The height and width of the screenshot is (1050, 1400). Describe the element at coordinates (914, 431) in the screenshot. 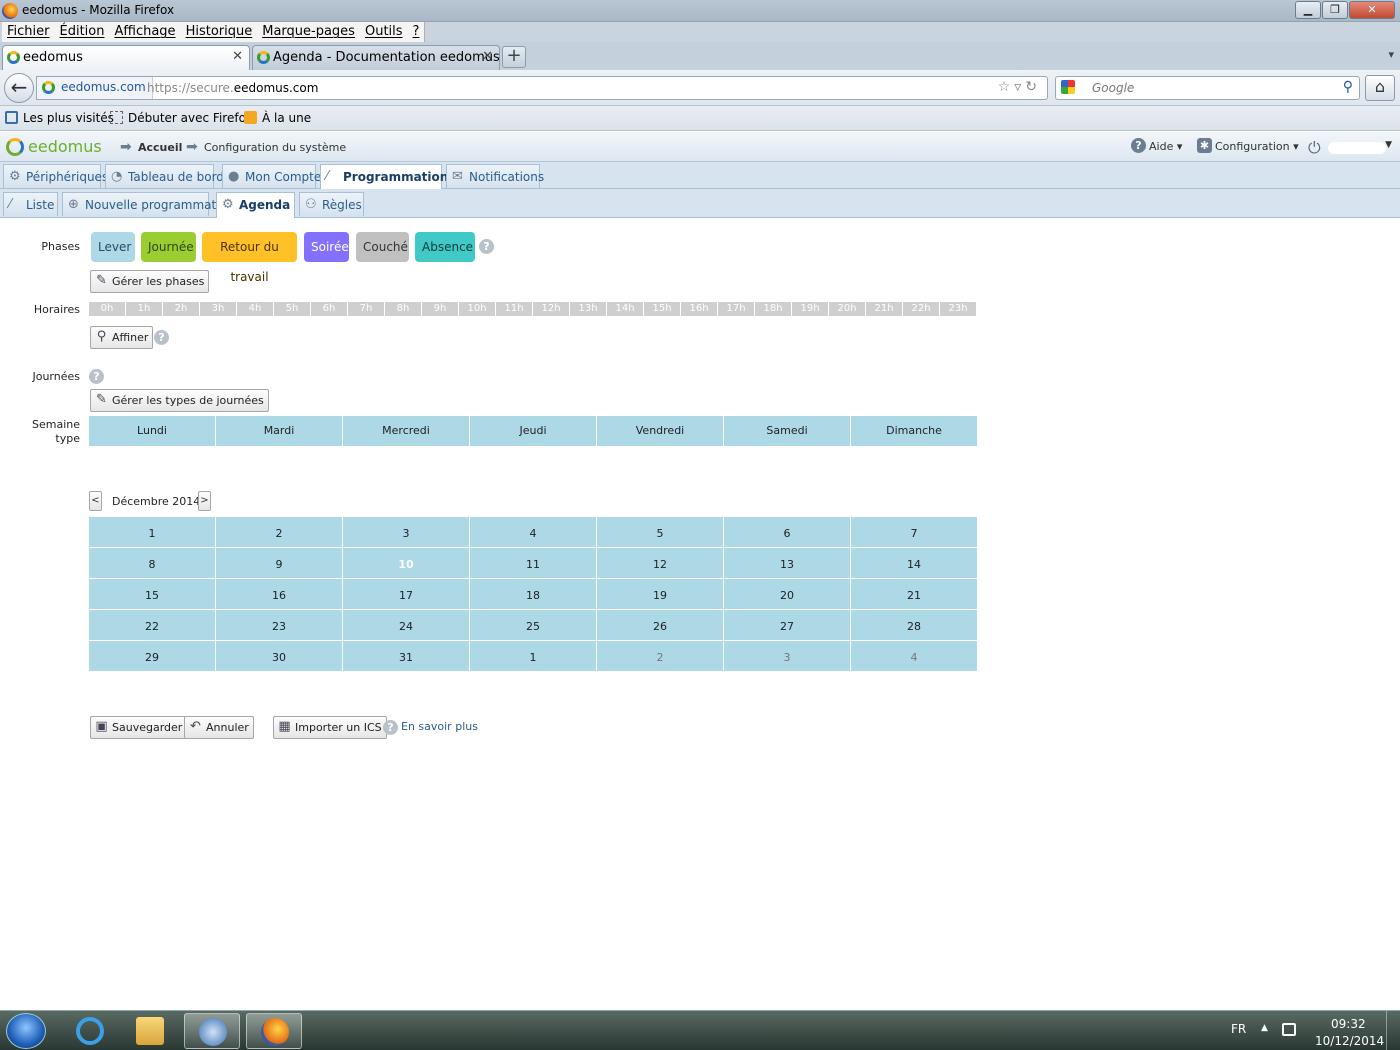

I see `week-type-day: Dimanche` at that location.